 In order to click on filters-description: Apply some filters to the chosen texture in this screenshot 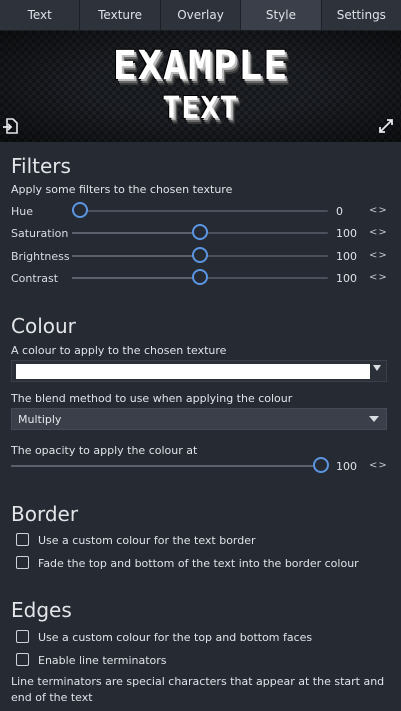, I will do `click(122, 189)`.